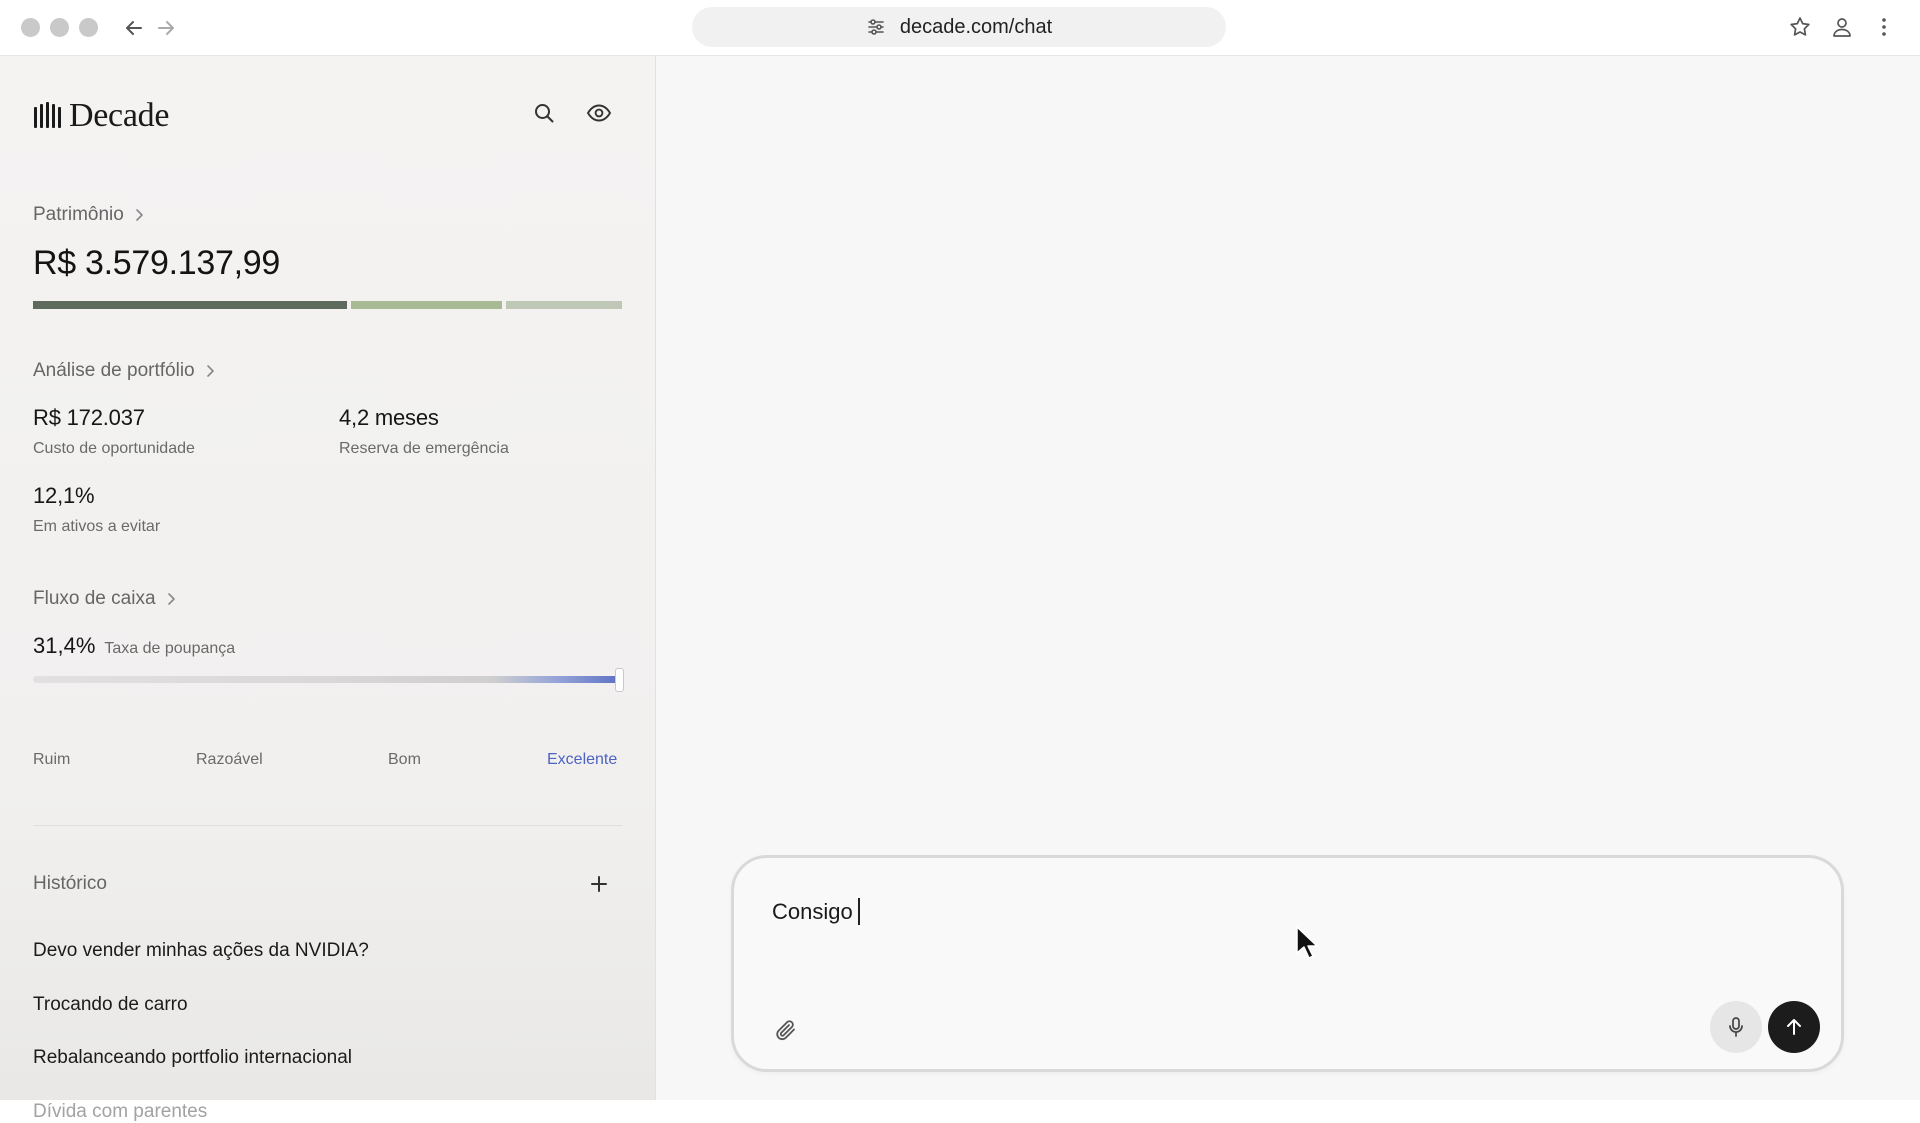 The width and height of the screenshot is (1920, 1123). Describe the element at coordinates (424, 448) in the screenshot. I see `metric-label: Reserva de emergência` at that location.